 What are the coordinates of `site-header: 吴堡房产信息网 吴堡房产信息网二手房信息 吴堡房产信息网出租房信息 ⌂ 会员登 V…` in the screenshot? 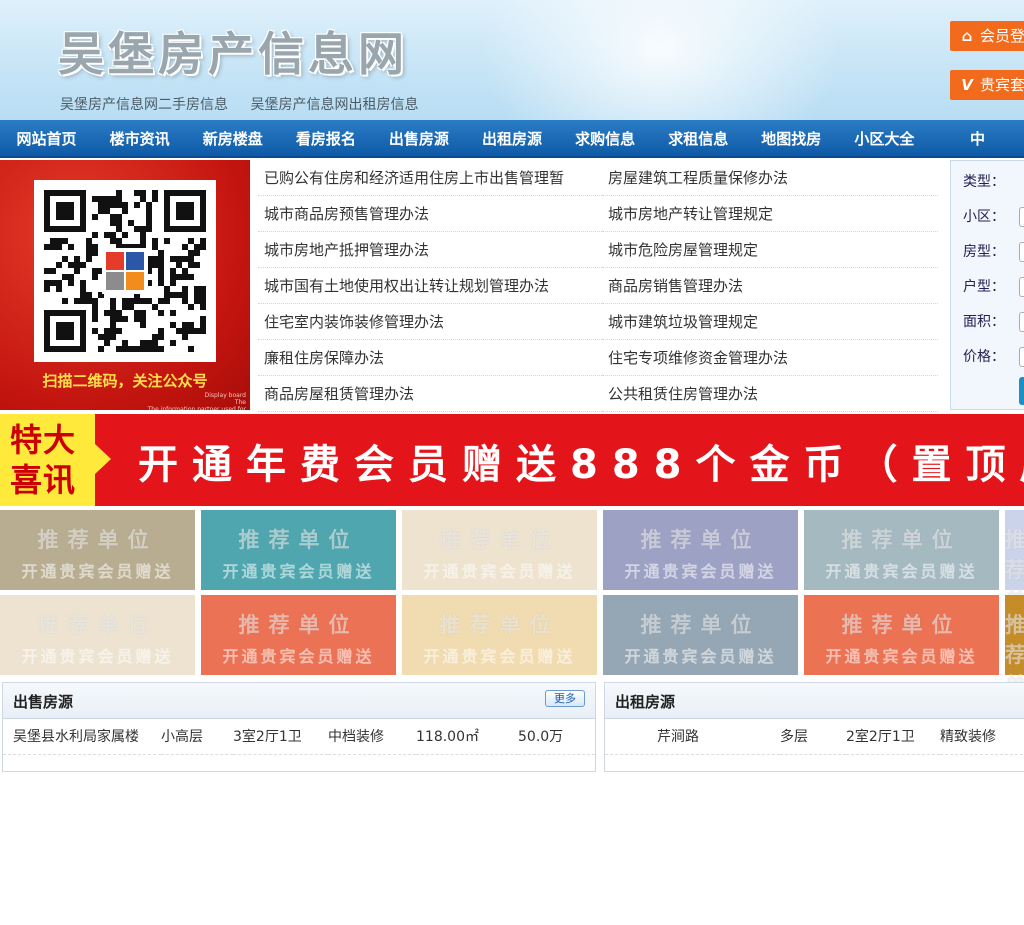 It's located at (512, 60).